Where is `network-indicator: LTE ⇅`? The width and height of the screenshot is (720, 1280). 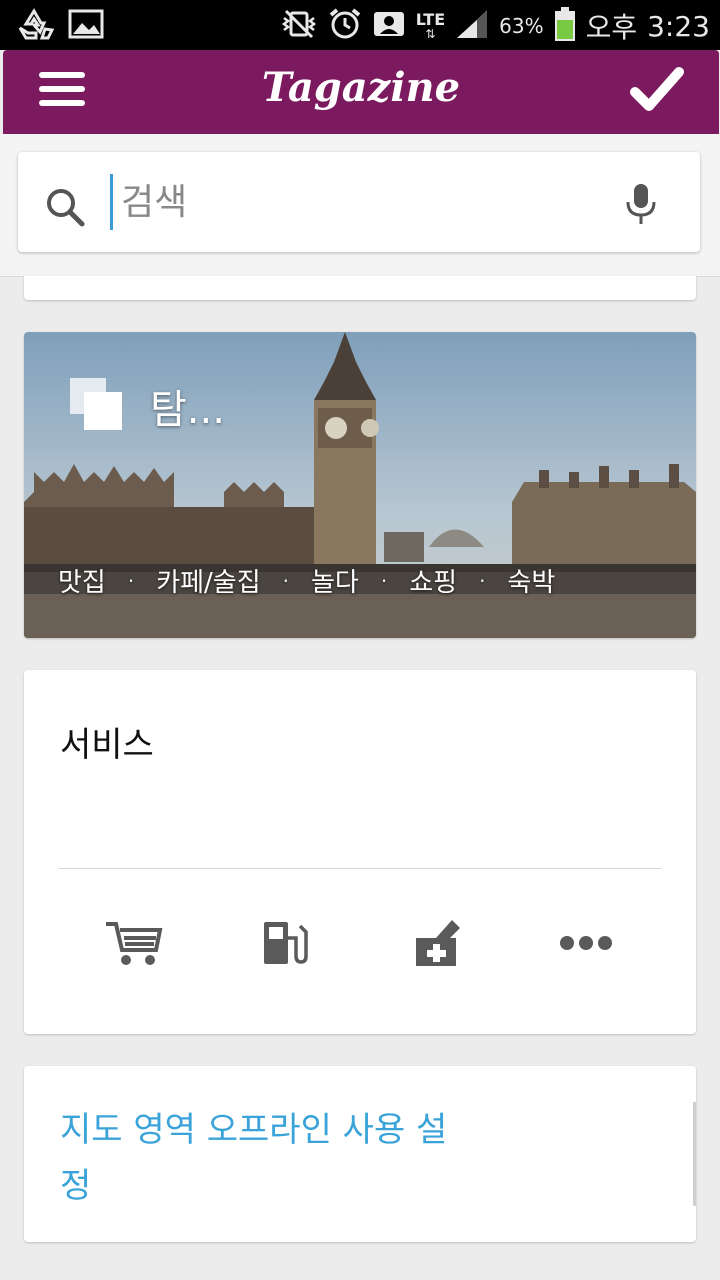 network-indicator: LTE ⇅ is located at coordinates (430, 25).